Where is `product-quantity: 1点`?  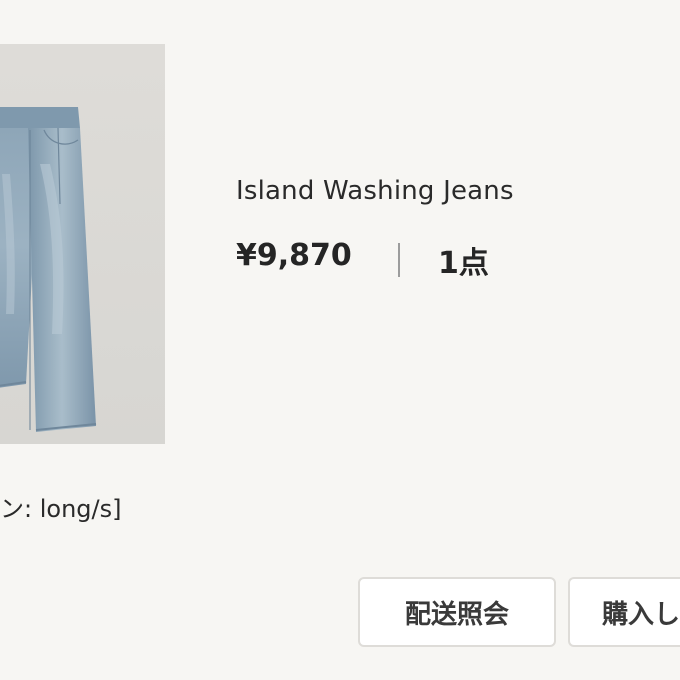
product-quantity: 1点 is located at coordinates (463, 263).